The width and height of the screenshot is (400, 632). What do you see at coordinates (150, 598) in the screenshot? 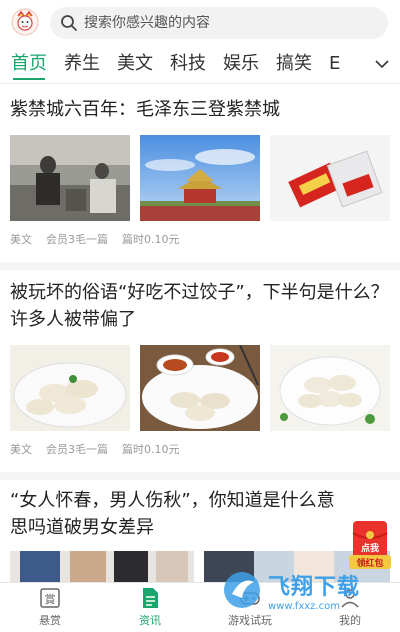
I see `news-icon` at bounding box center [150, 598].